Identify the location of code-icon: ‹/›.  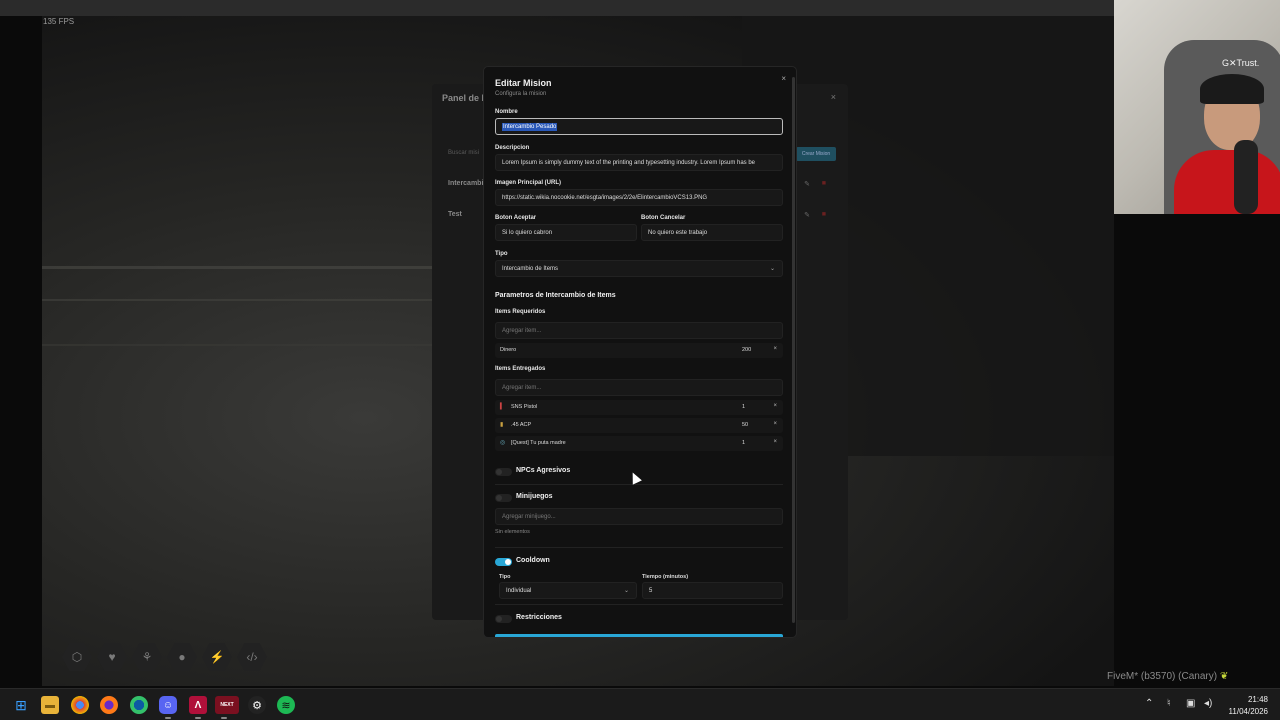
(252, 657).